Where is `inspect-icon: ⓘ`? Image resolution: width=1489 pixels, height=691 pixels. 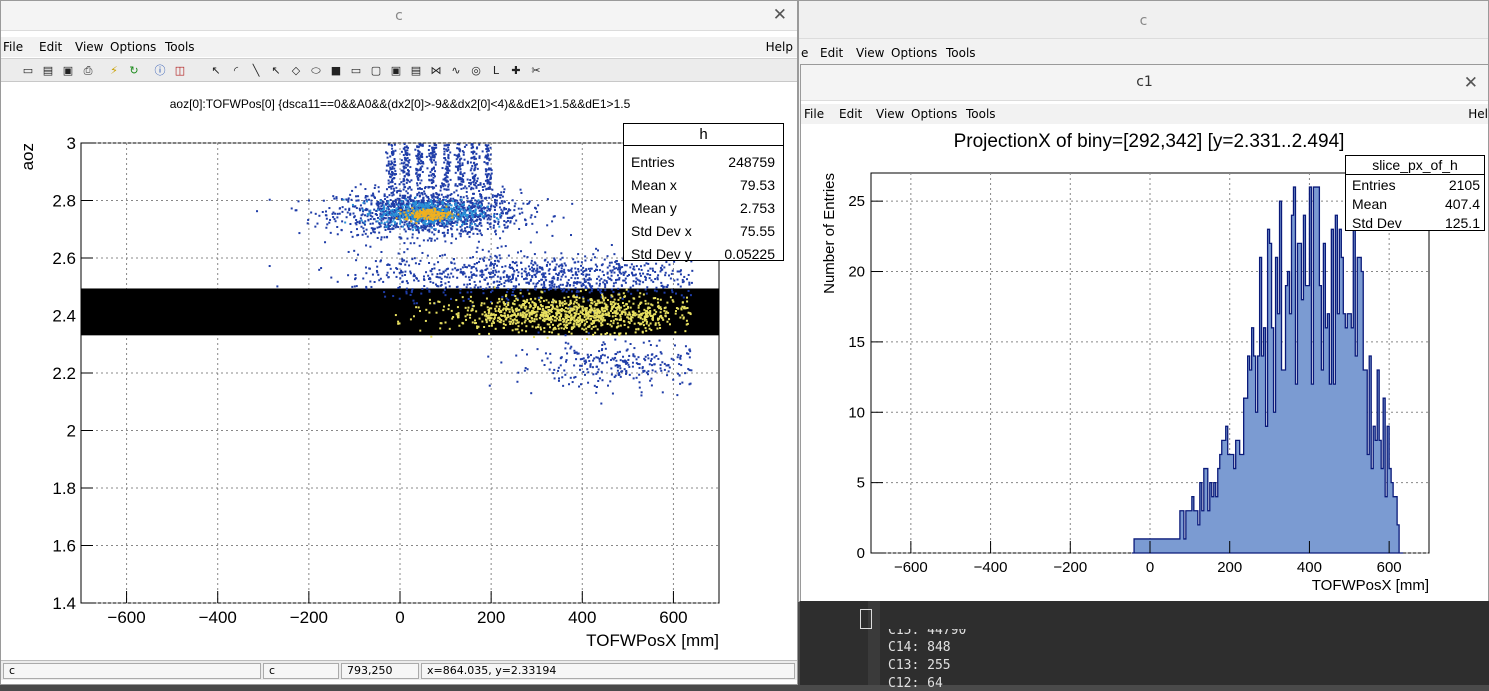
inspect-icon: ⓘ is located at coordinates (160, 71).